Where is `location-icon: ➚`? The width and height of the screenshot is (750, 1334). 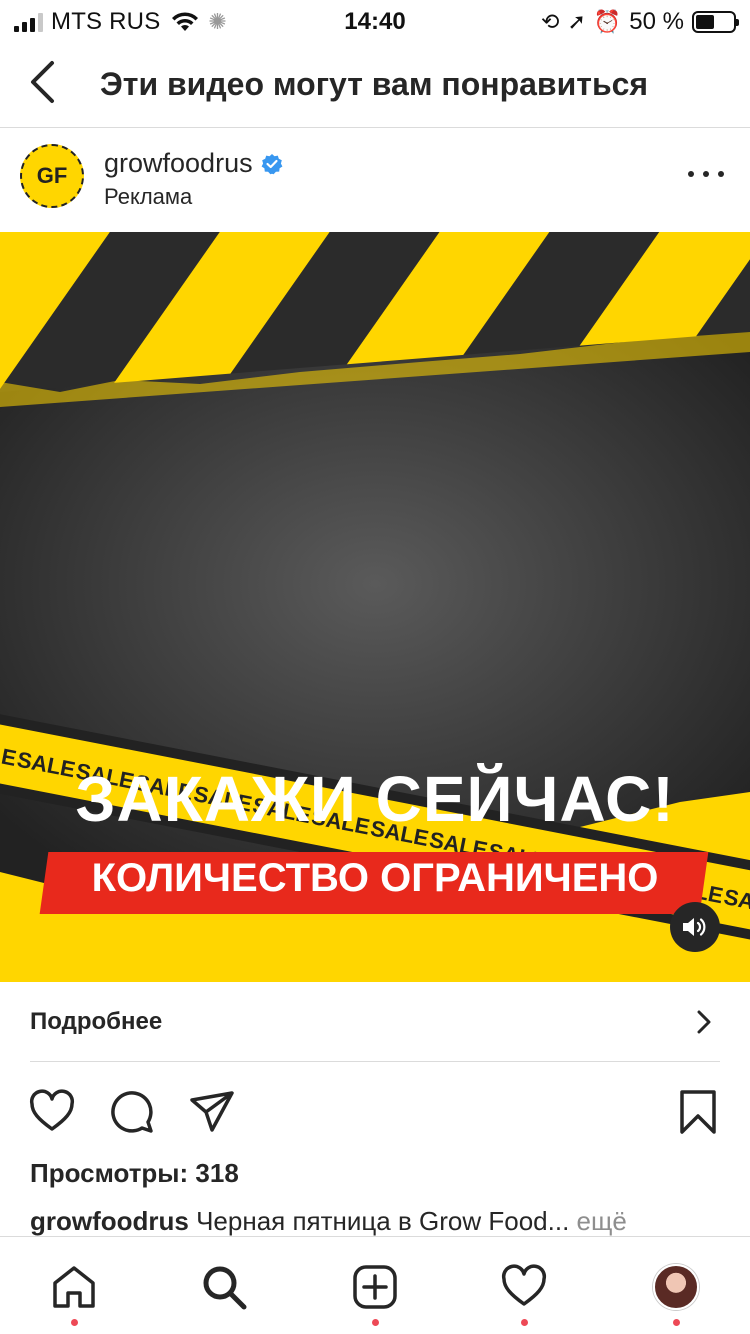 location-icon: ➚ is located at coordinates (576, 21).